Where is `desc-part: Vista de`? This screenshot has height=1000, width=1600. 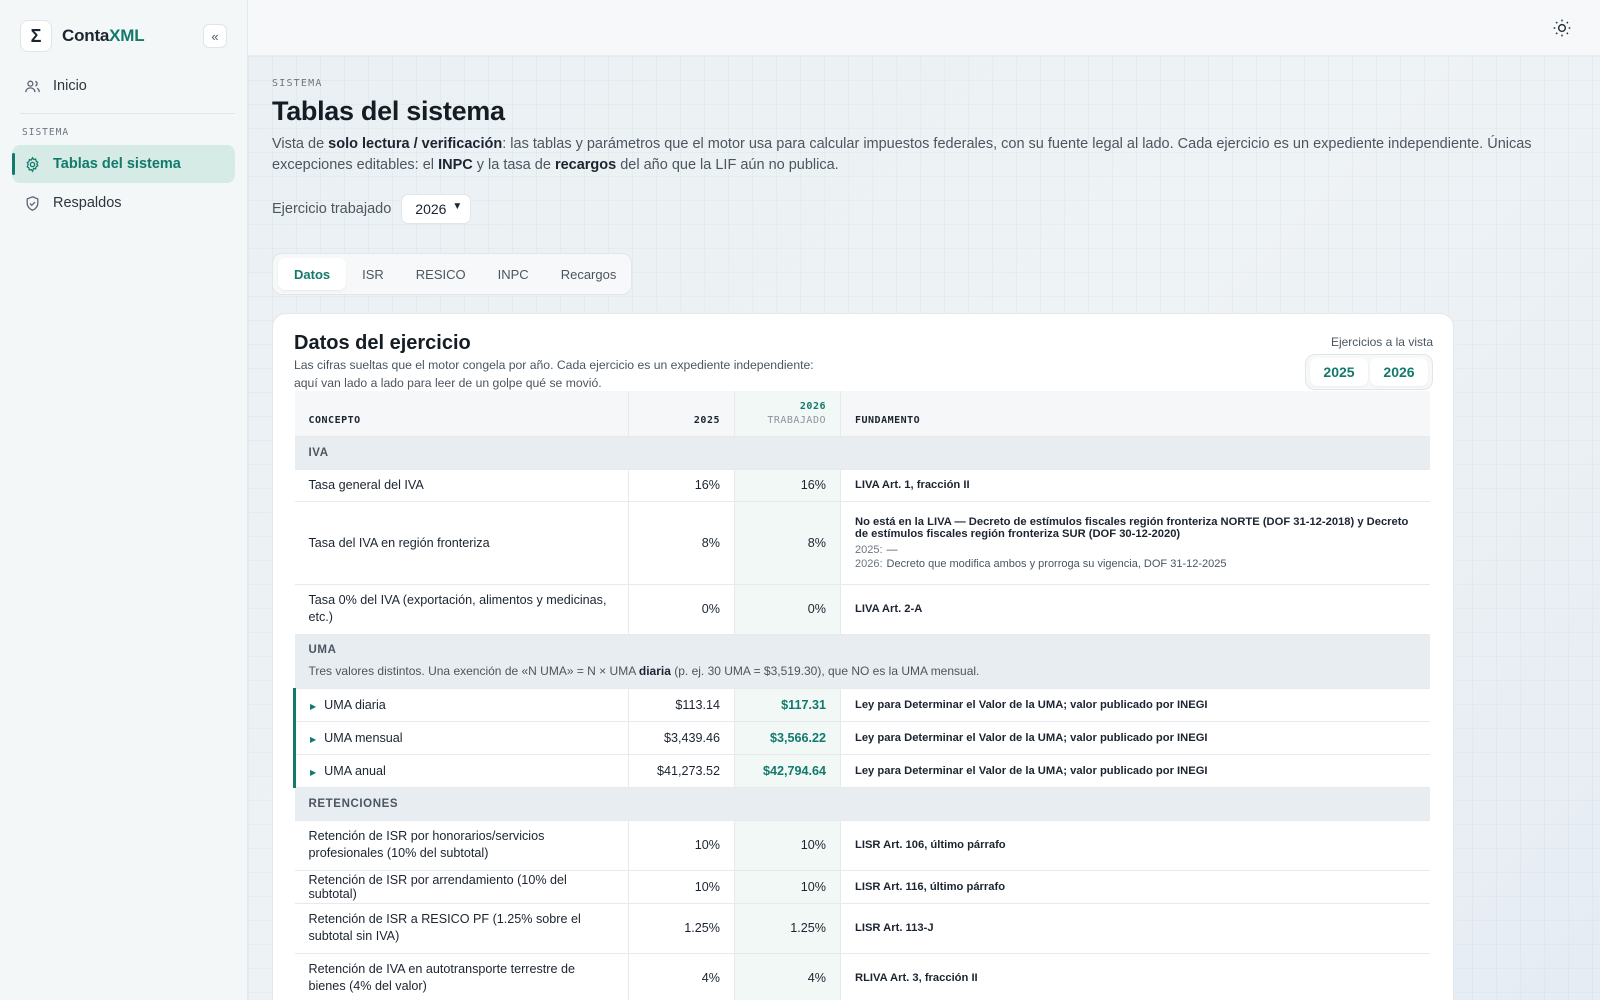 desc-part: Vista de is located at coordinates (300, 144).